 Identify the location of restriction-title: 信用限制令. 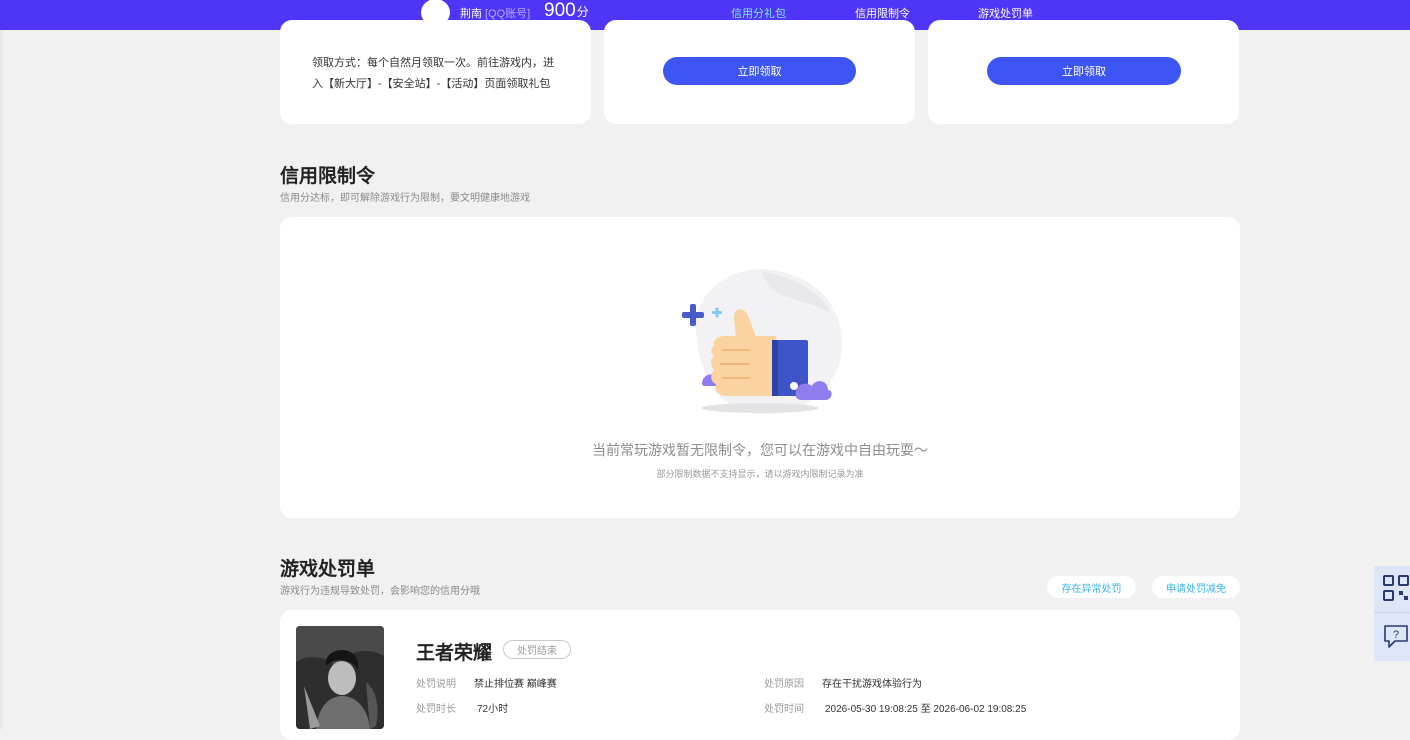
(328, 176).